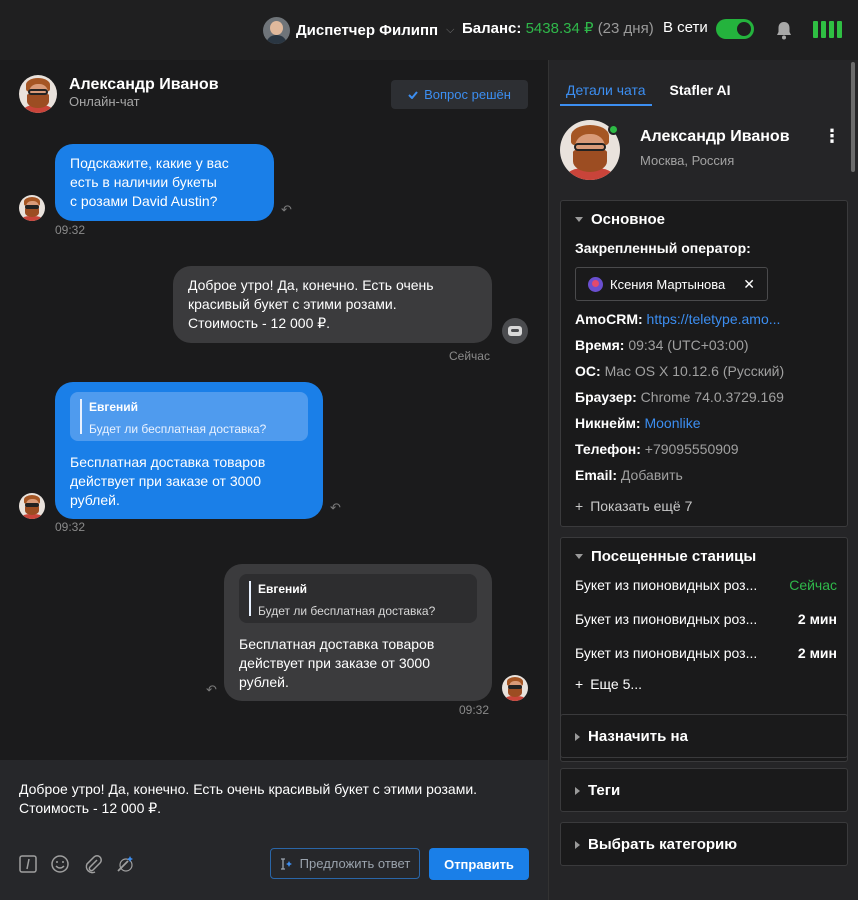 The width and height of the screenshot is (858, 900). I want to click on field-browser: Браузер: Chrome 74.0.3729.169, so click(679, 397).